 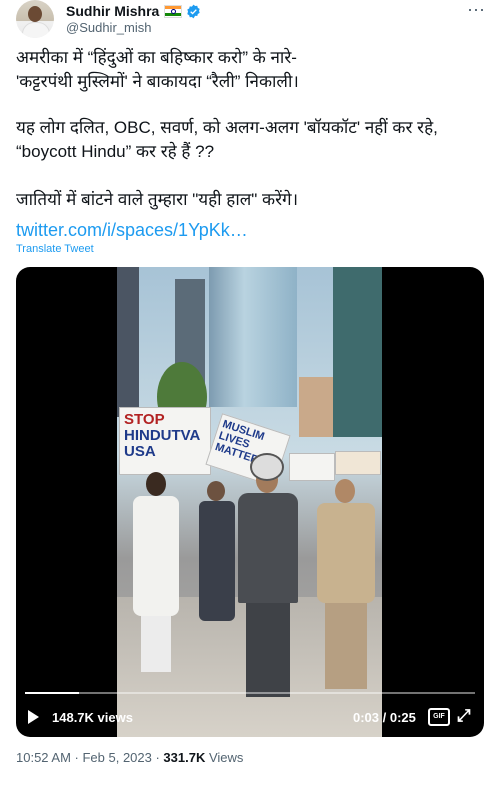 I want to click on person-background, so click(x=217, y=551).